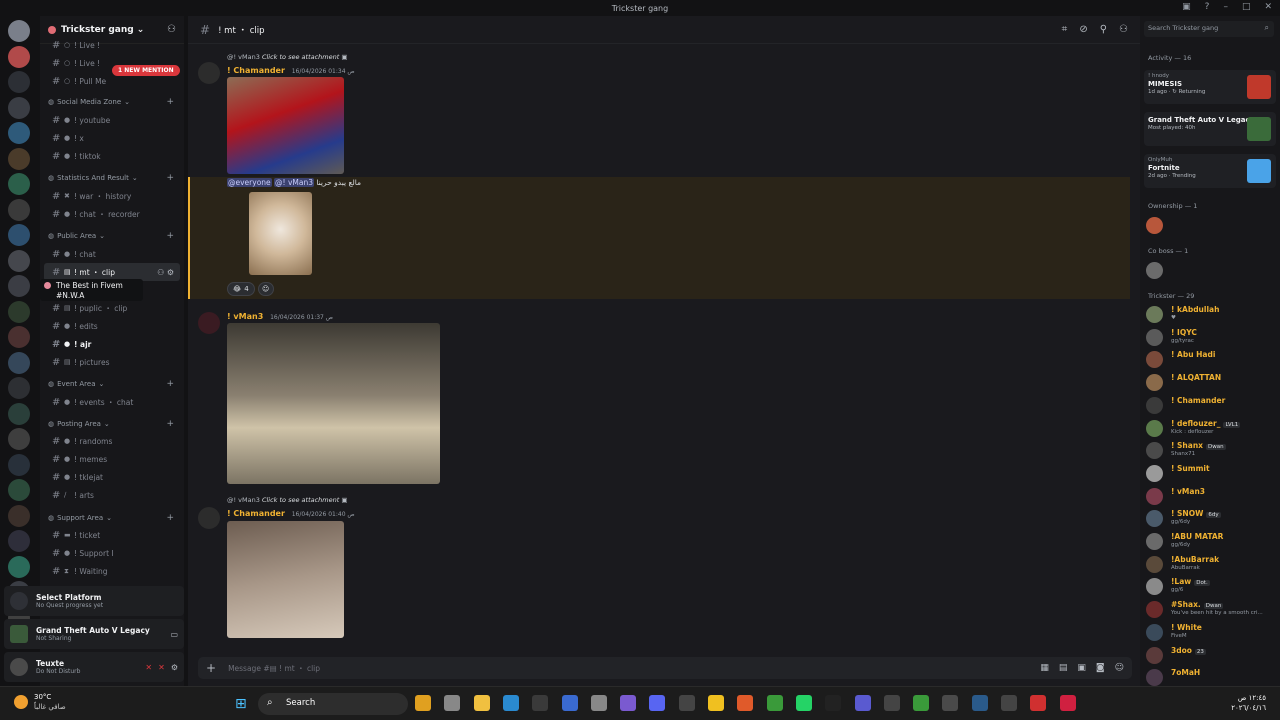 The width and height of the screenshot is (1280, 720). Describe the element at coordinates (148, 667) in the screenshot. I see `mute-icon: ✕` at that location.